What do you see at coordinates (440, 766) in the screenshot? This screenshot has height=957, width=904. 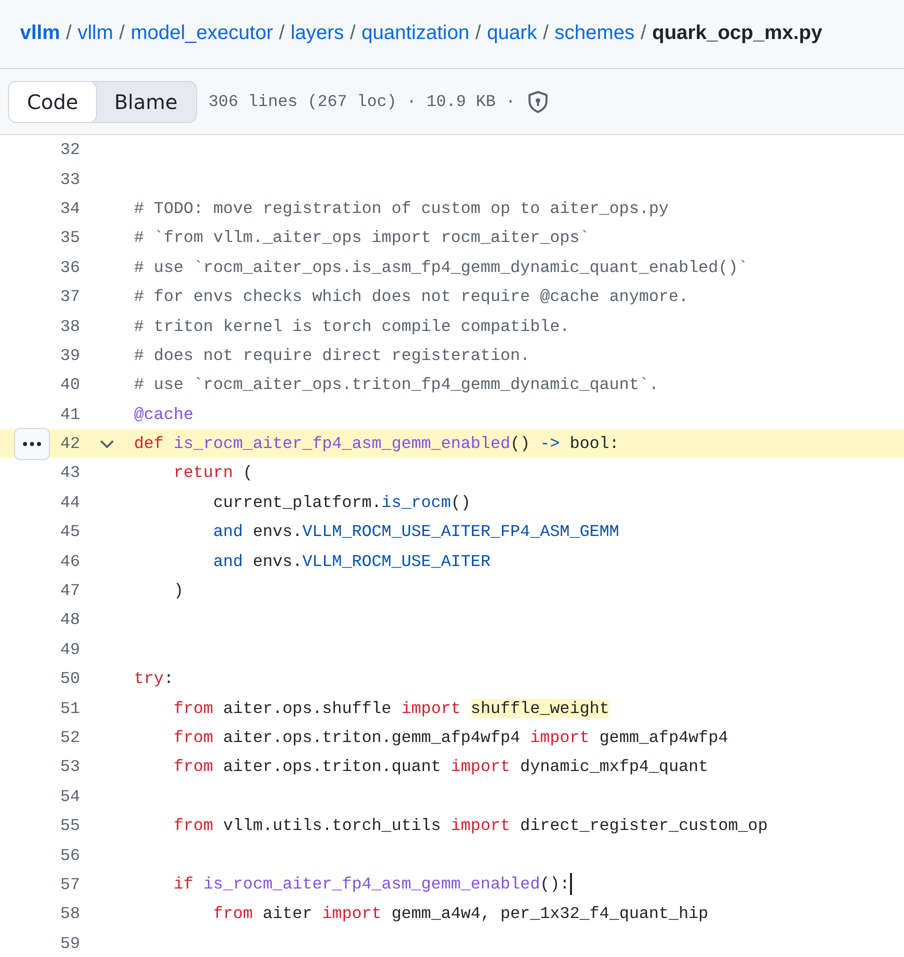 I see `code-line: from aiter.ops.triton.quant import dynamic_mxfp4_quant` at bounding box center [440, 766].